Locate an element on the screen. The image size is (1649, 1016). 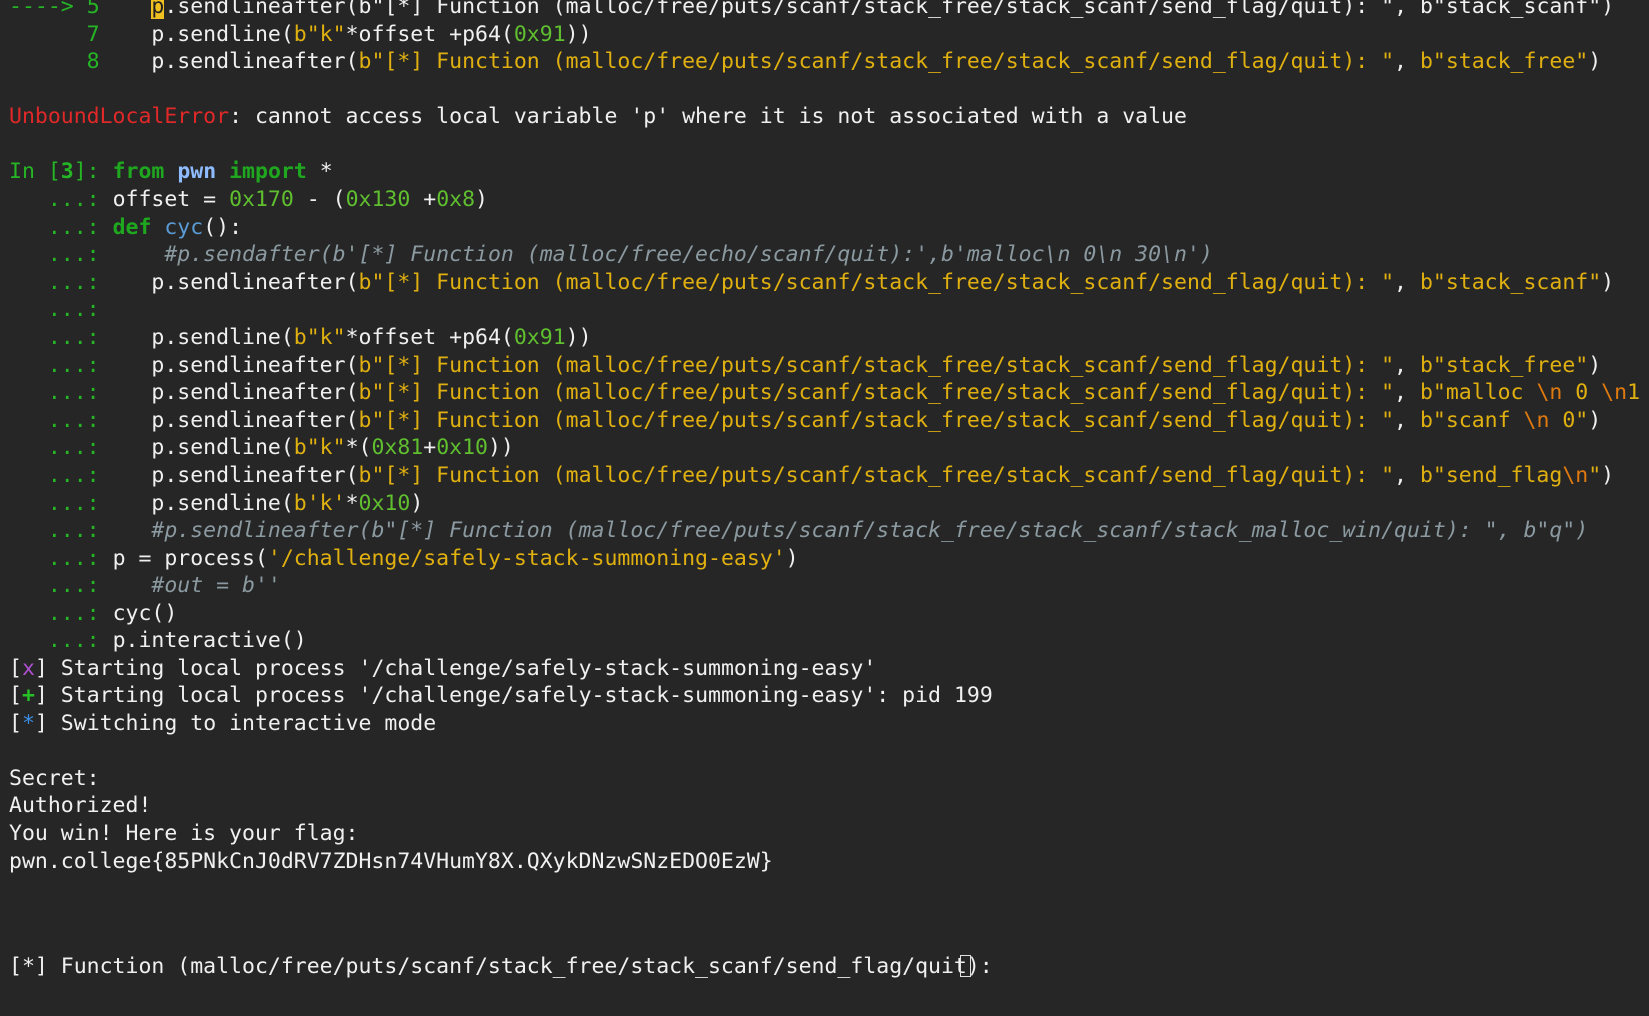
code-token: - ( is located at coordinates (319, 199).